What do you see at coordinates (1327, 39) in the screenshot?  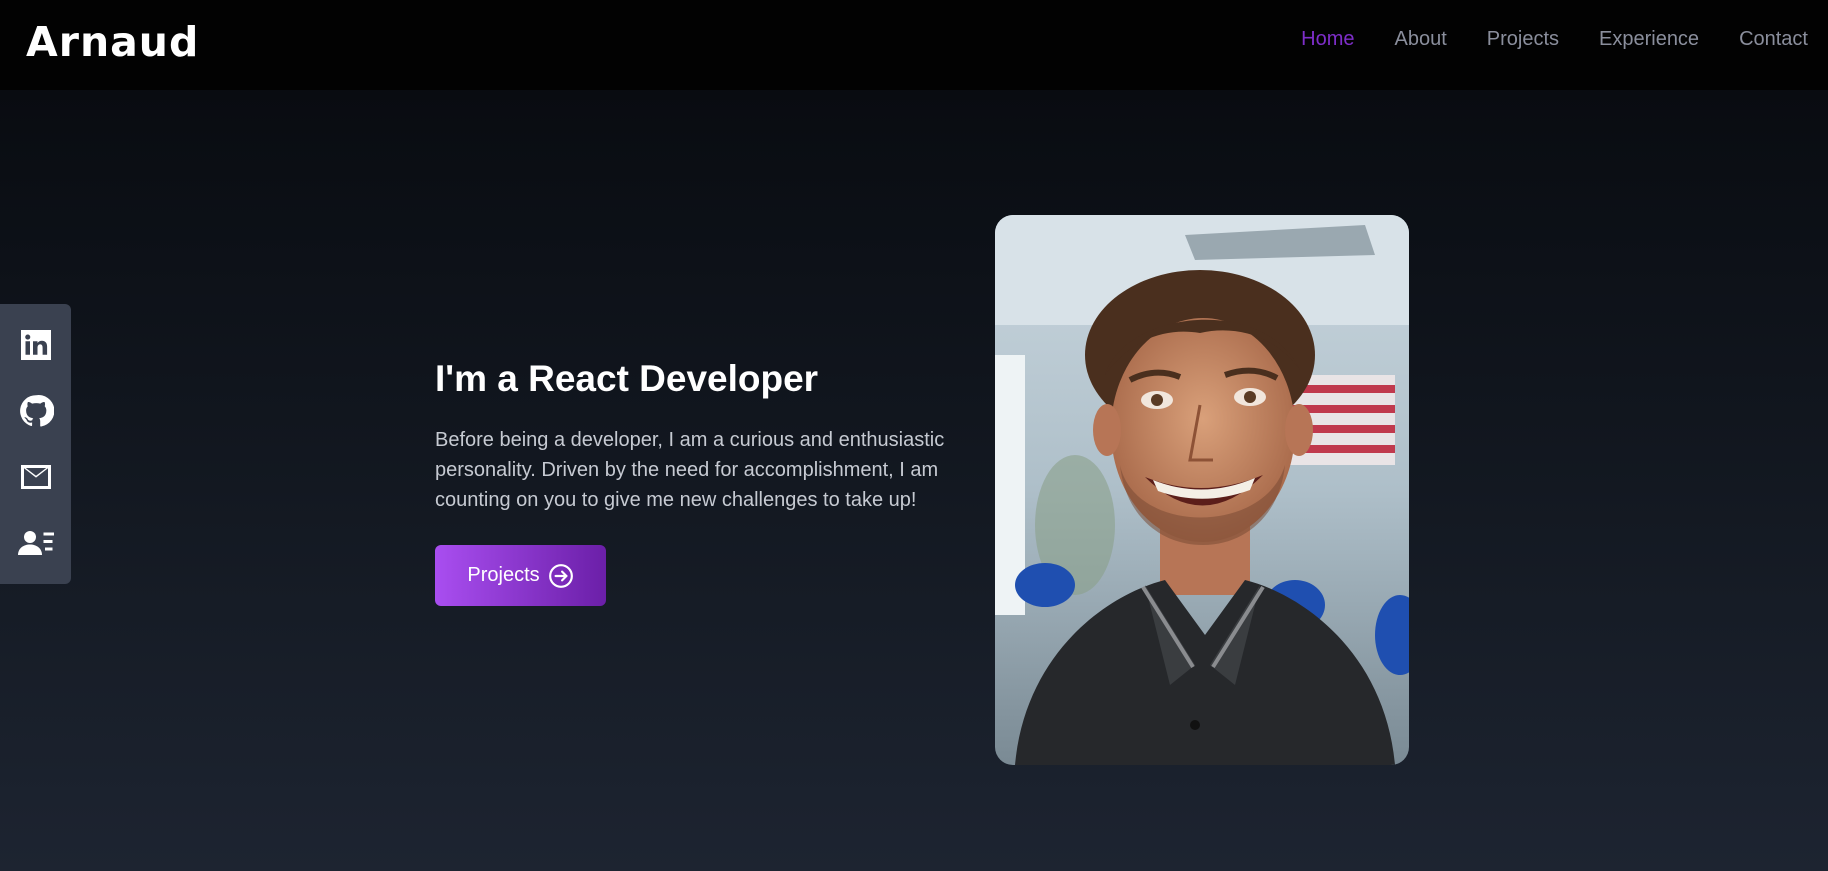 I see `nav-home: Home` at bounding box center [1327, 39].